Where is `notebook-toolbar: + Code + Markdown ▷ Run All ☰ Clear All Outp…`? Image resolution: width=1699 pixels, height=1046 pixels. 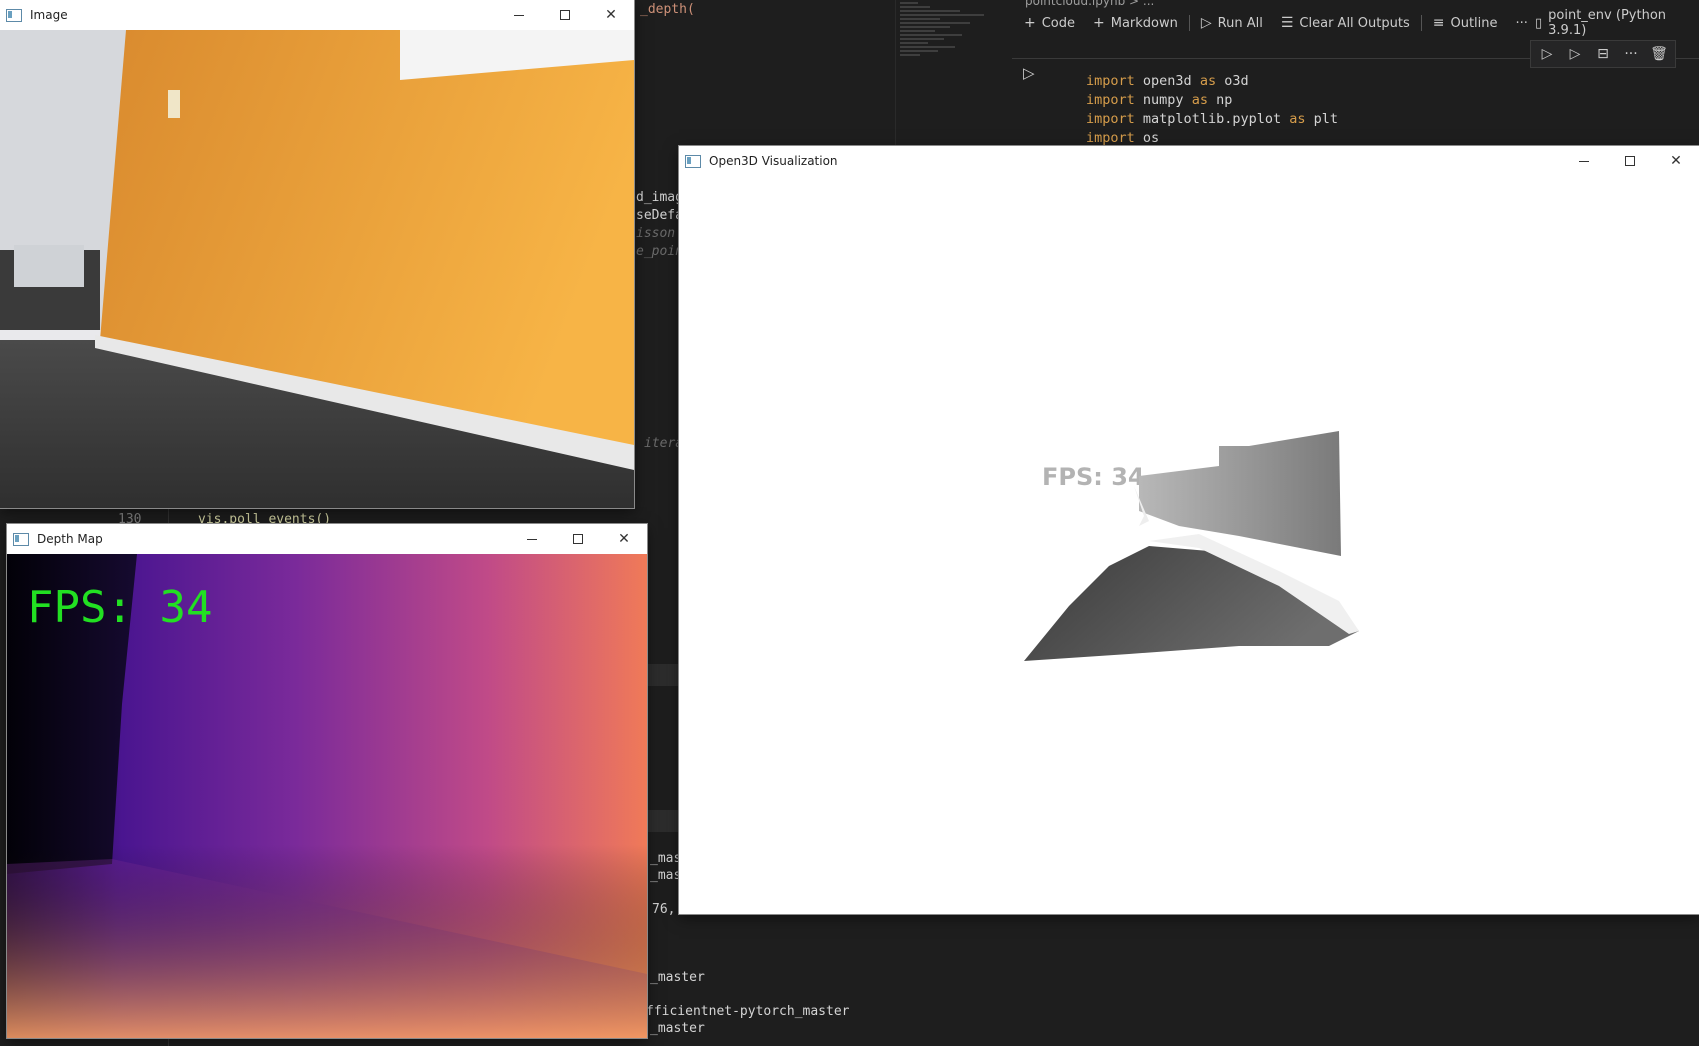 notebook-toolbar: + Code + Markdown ▷ Run All ☰ Clear All Outp… is located at coordinates (1276, 23).